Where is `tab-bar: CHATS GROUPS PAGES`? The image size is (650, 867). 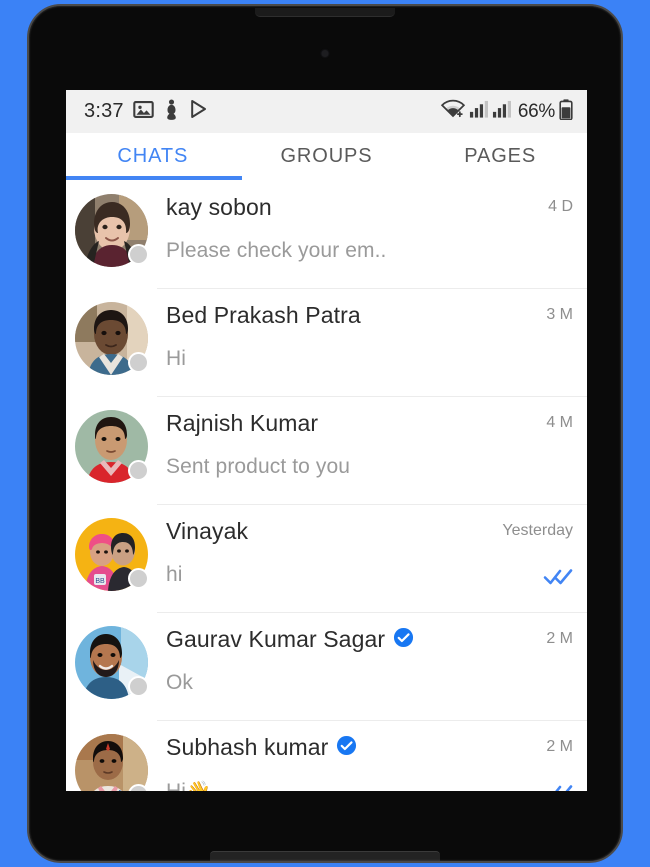 tab-bar: CHATS GROUPS PAGES is located at coordinates (326, 156).